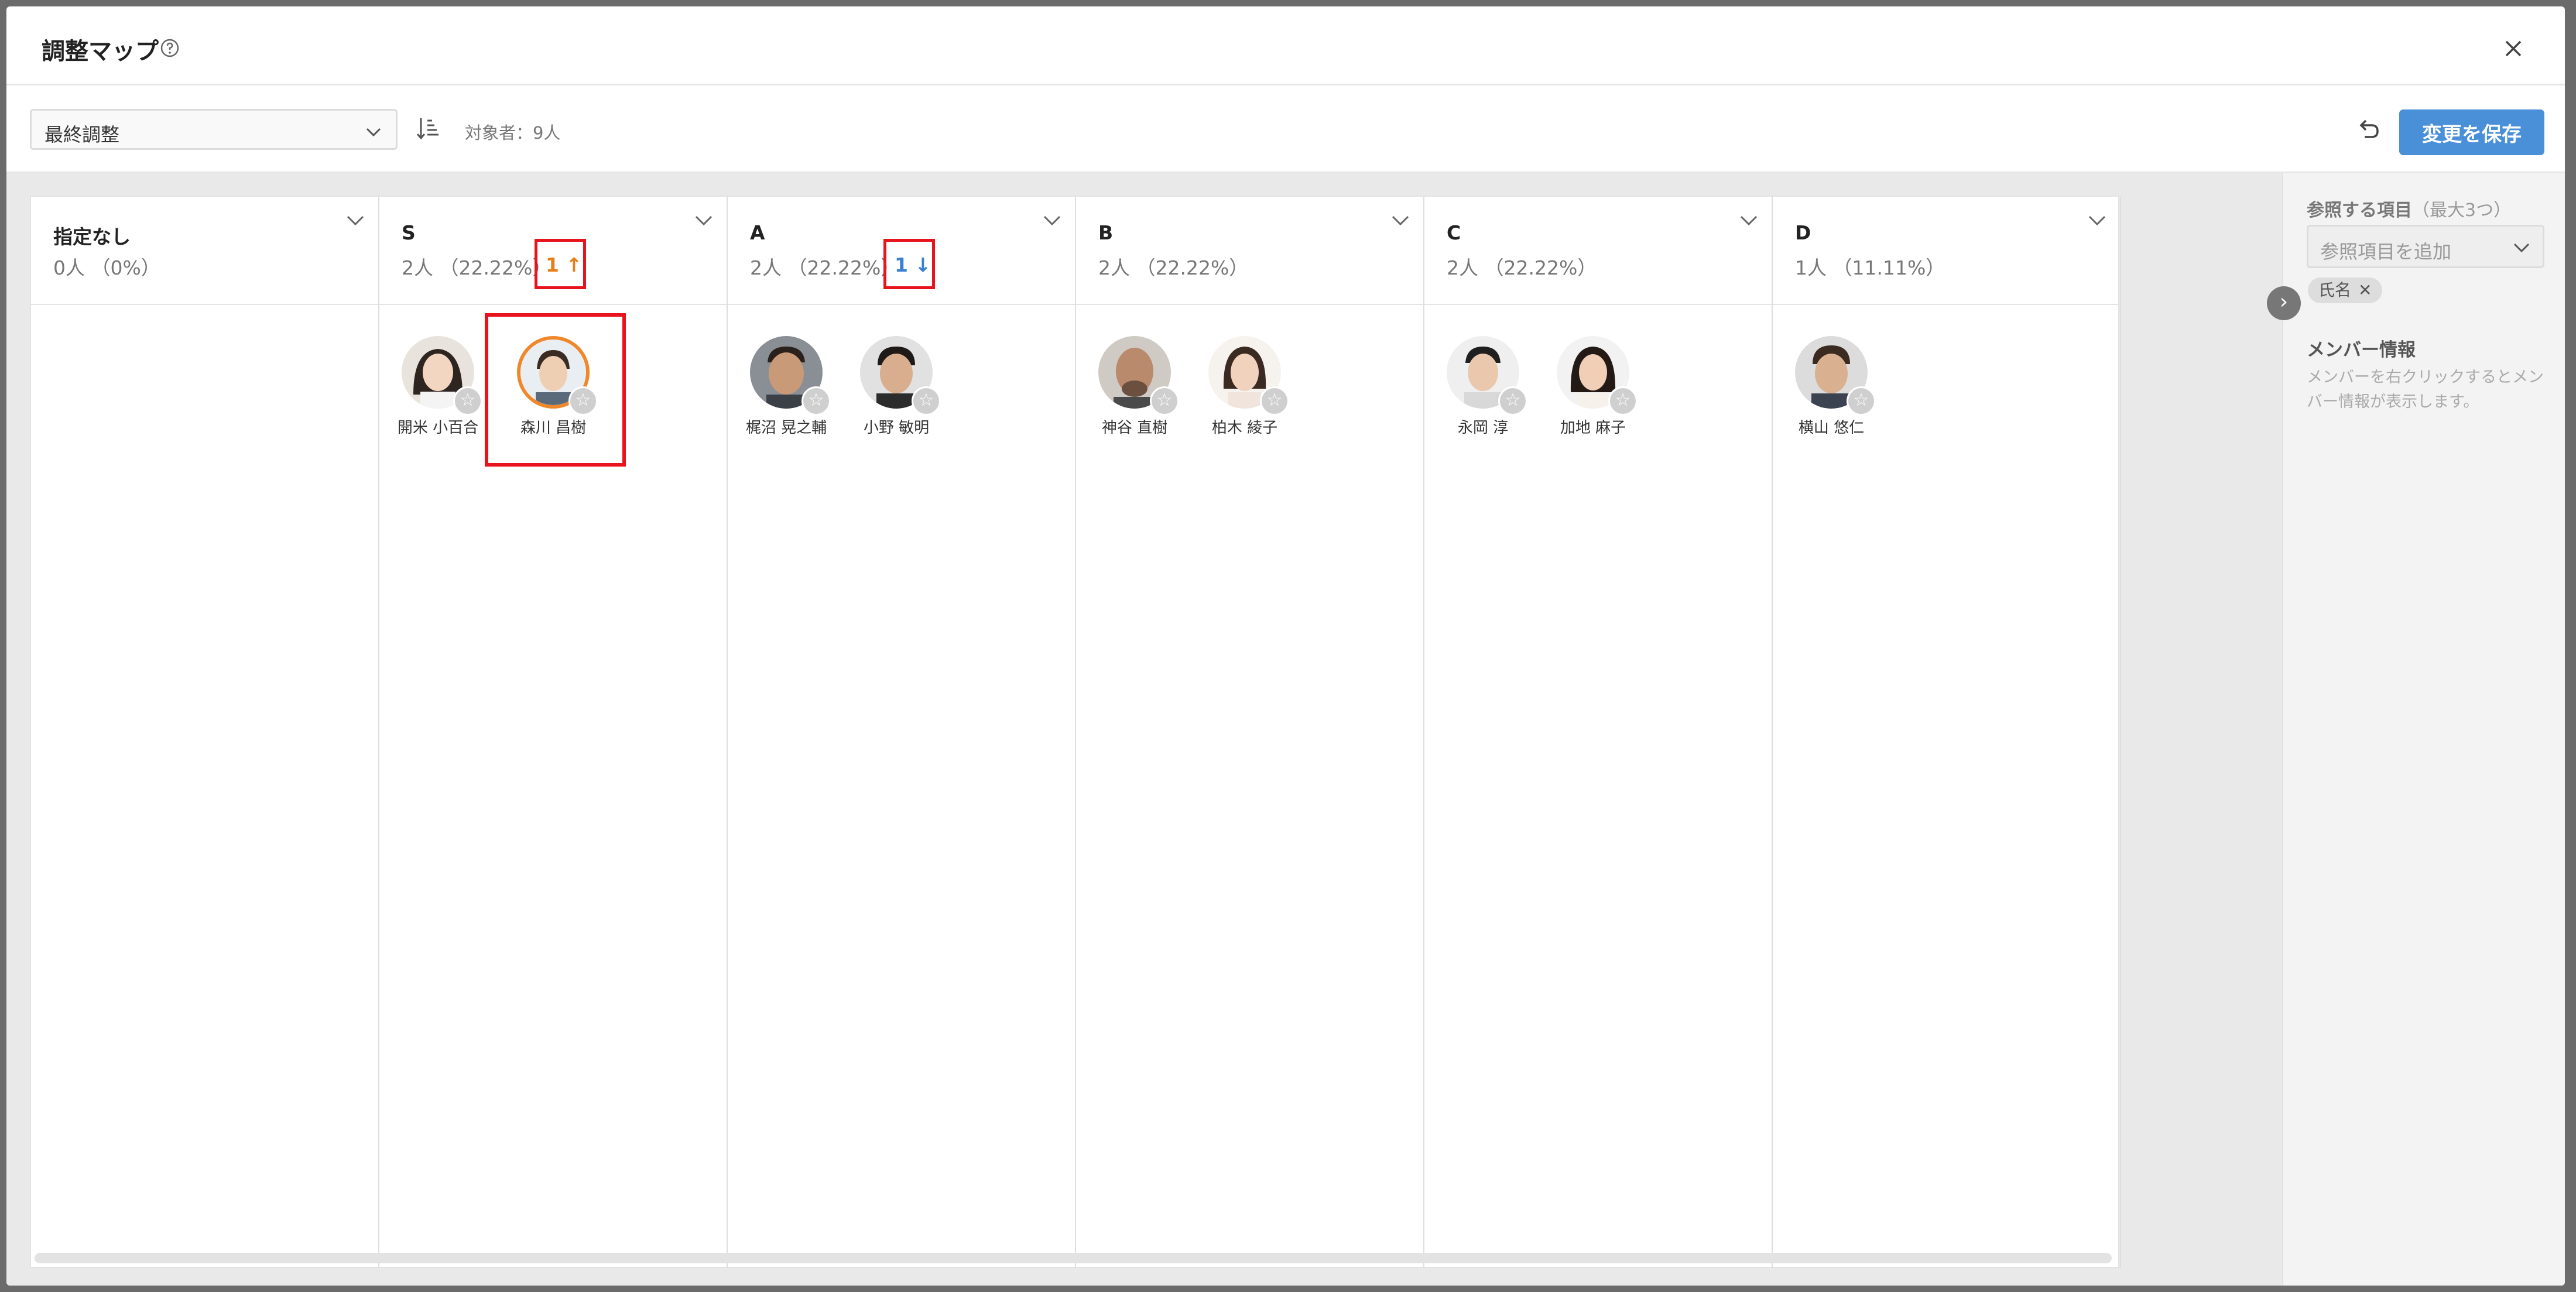 This screenshot has height=1292, width=2576. Describe the element at coordinates (205, 732) in the screenshot. I see `column-unassigned: 指定なし 0人 （0%）` at that location.